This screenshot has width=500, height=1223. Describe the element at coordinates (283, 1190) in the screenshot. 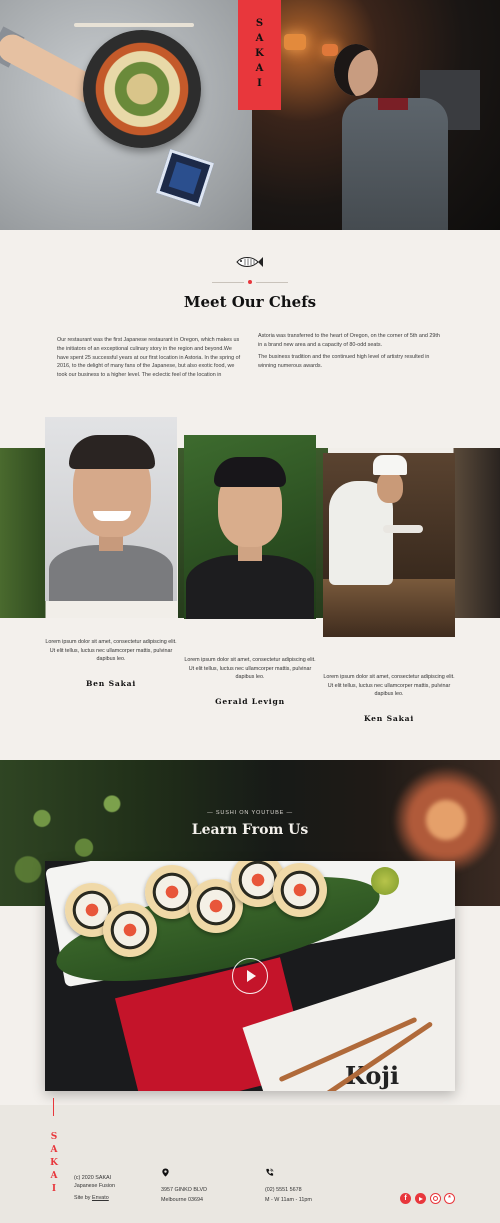

I see `footer-phone: (02) 5551 5678` at that location.